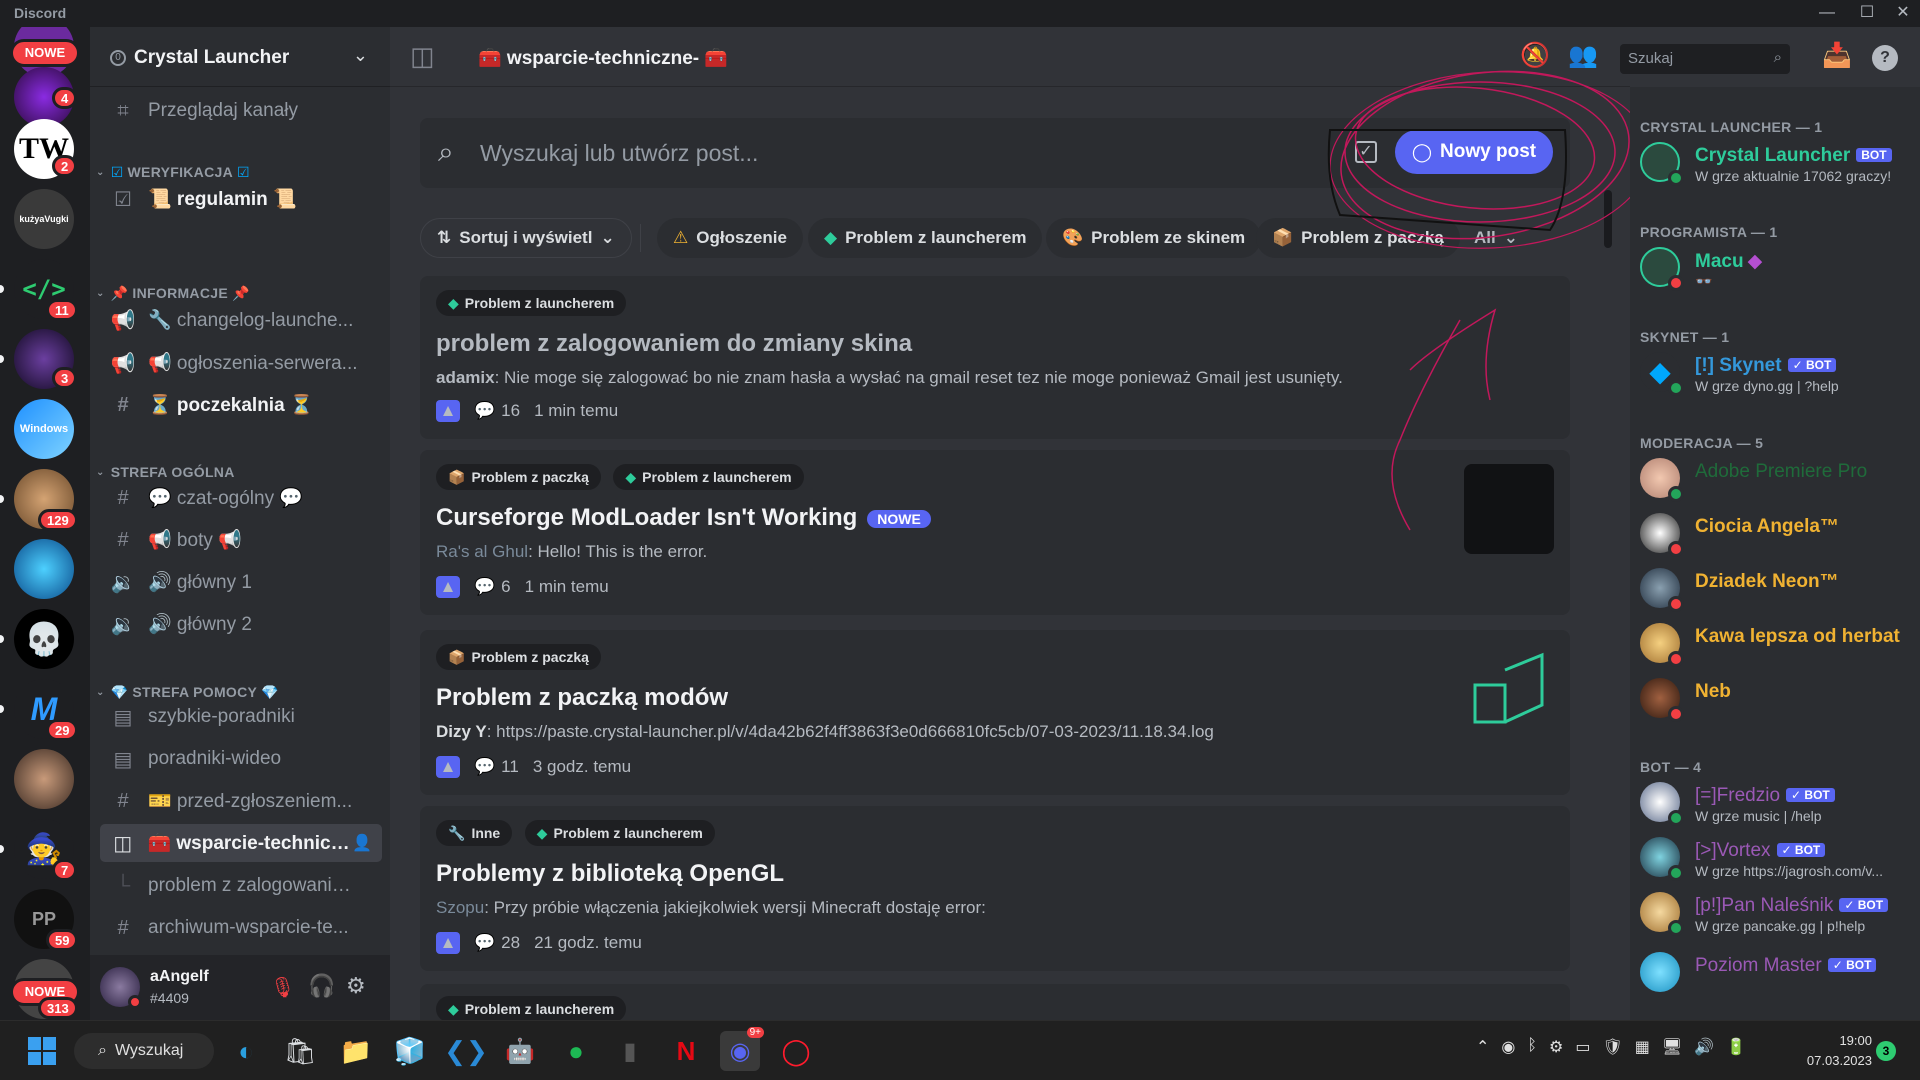 The height and width of the screenshot is (1080, 1920). I want to click on display-icon: ▭, so click(1582, 1047).